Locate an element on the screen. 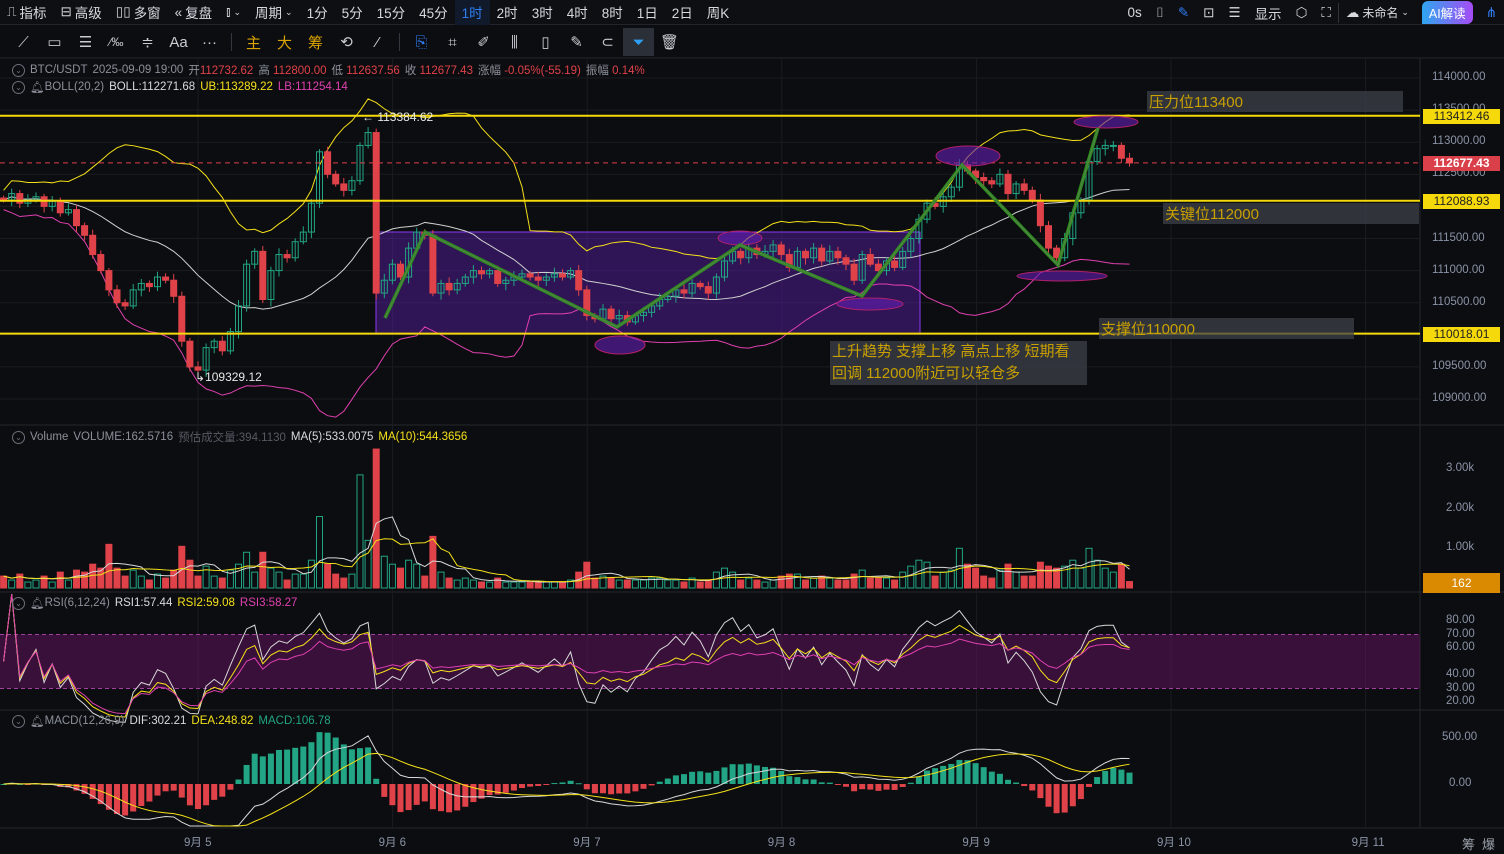 The height and width of the screenshot is (854, 1504). support-note: 支撑位110000 is located at coordinates (1226, 328).